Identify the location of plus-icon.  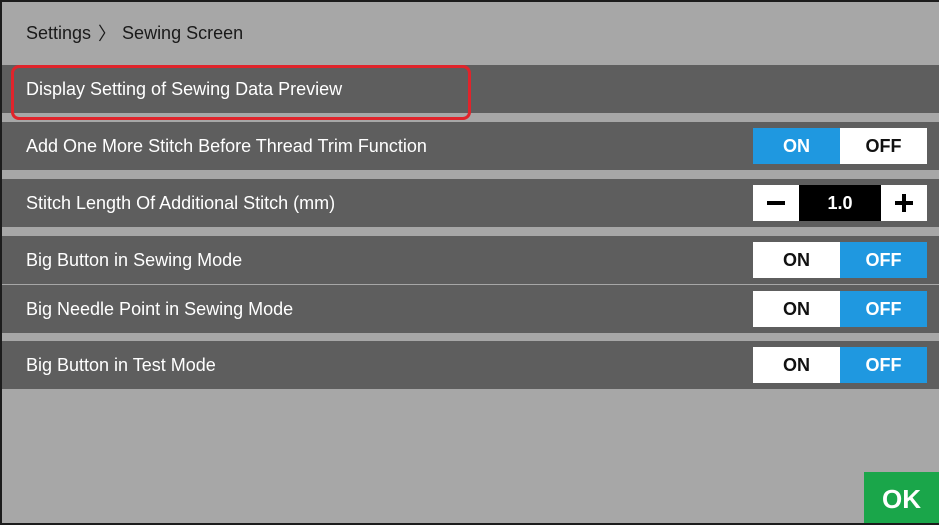
(904, 203).